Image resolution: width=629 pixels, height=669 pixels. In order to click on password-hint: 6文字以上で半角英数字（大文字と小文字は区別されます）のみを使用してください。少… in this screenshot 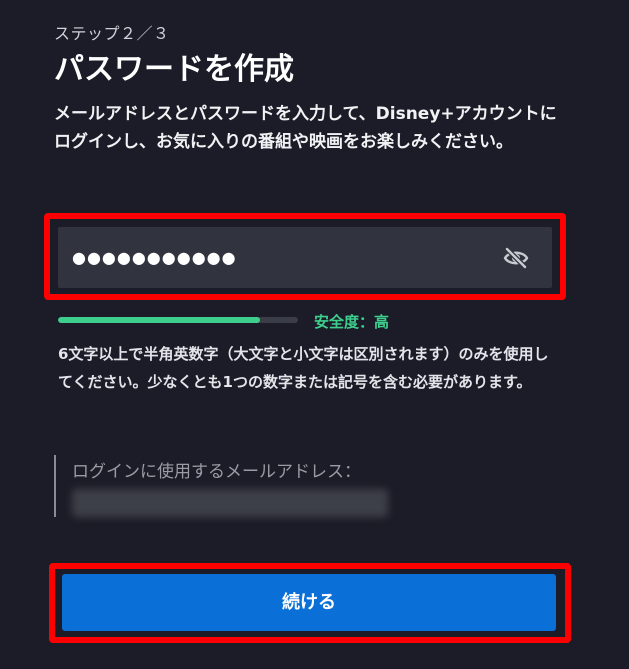, I will do `click(303, 368)`.